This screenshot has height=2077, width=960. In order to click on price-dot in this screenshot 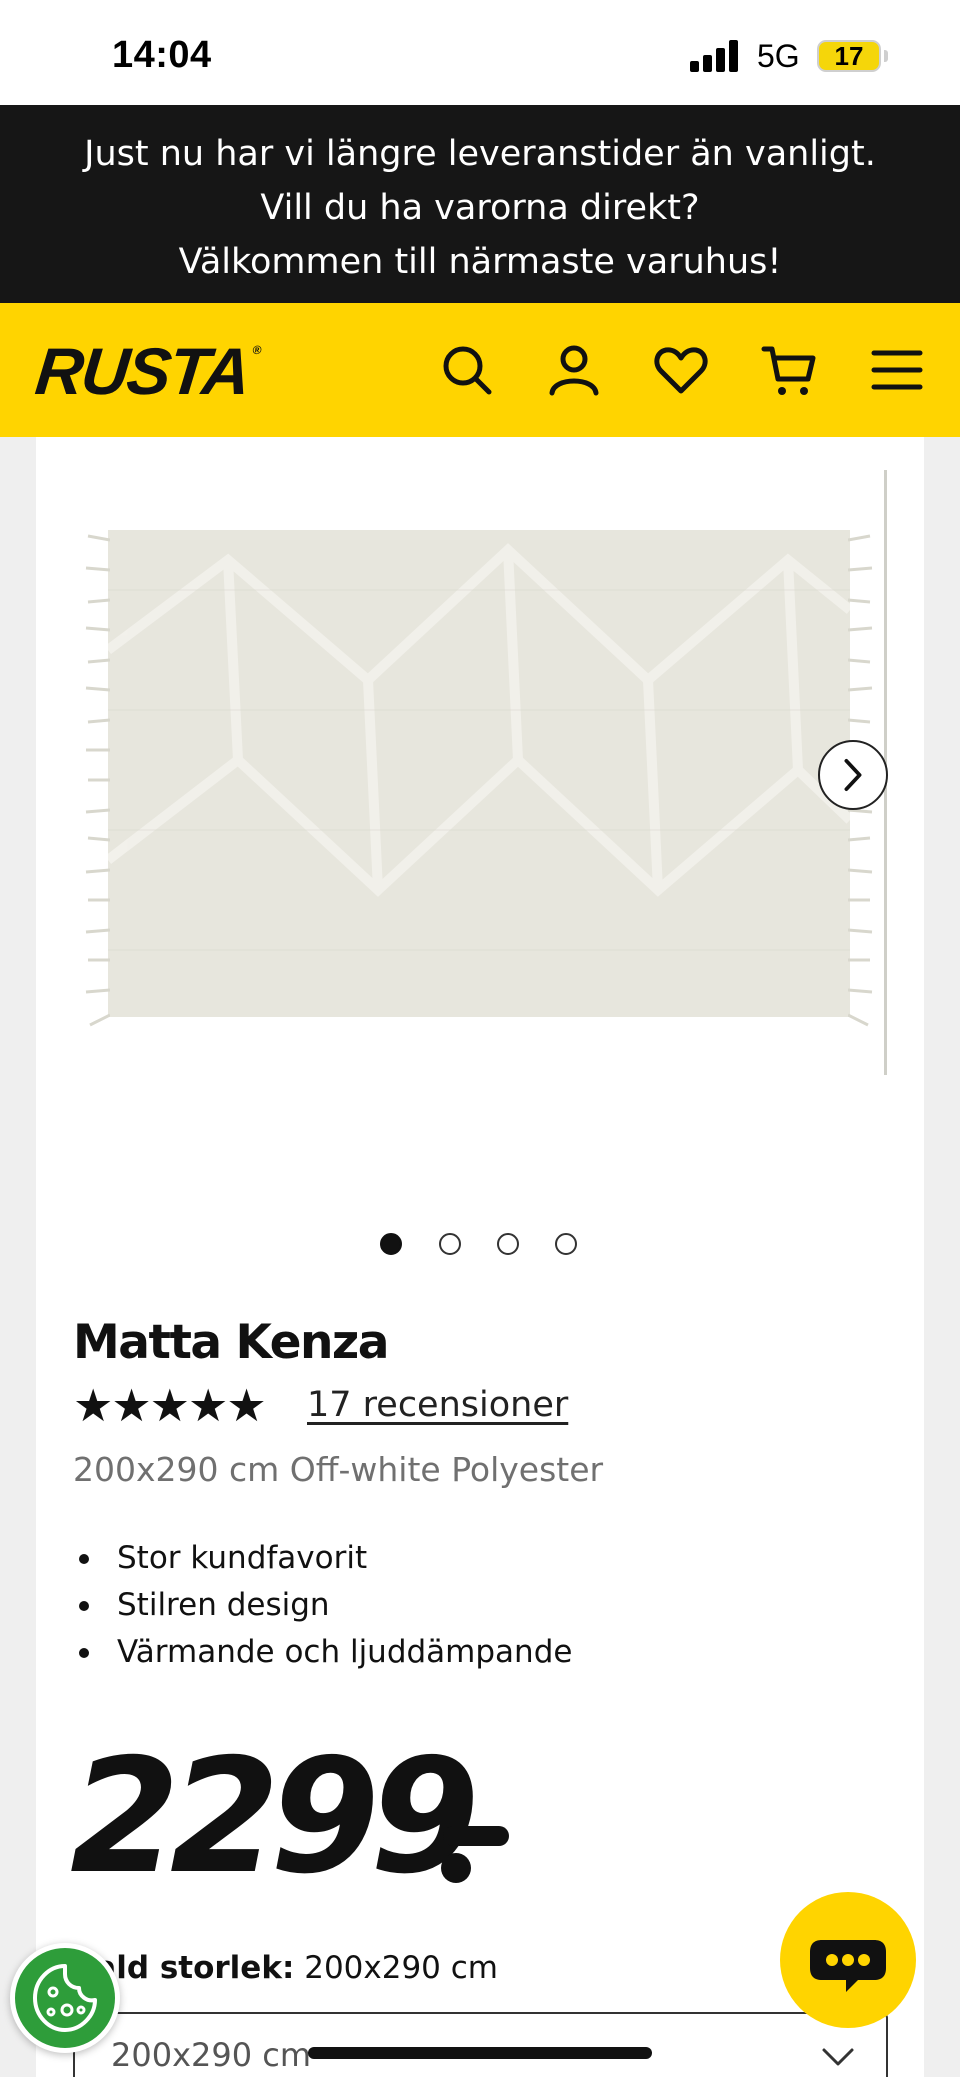, I will do `click(456, 1868)`.